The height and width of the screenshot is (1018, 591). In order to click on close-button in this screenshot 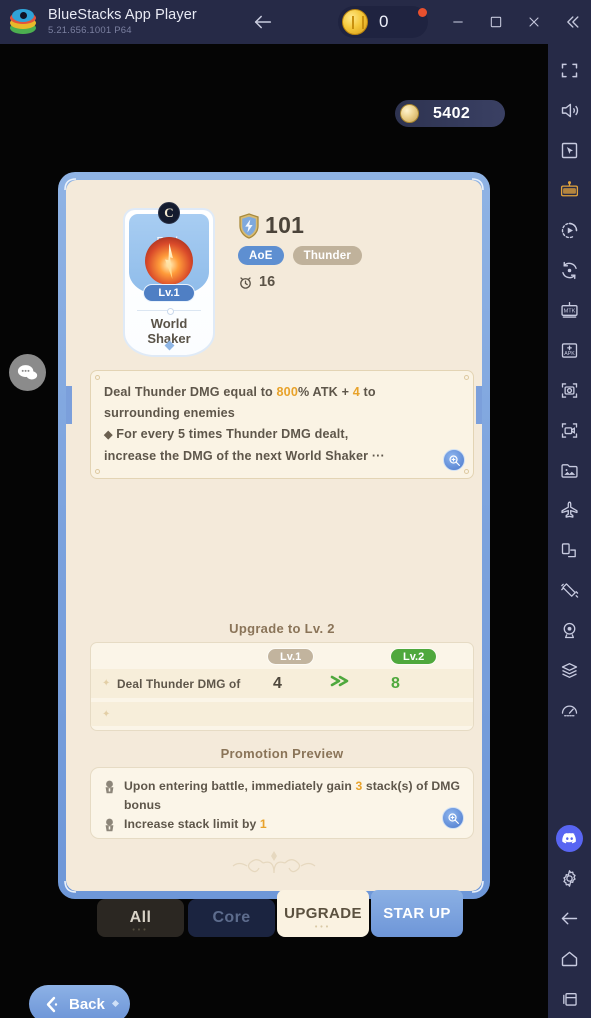, I will do `click(534, 22)`.